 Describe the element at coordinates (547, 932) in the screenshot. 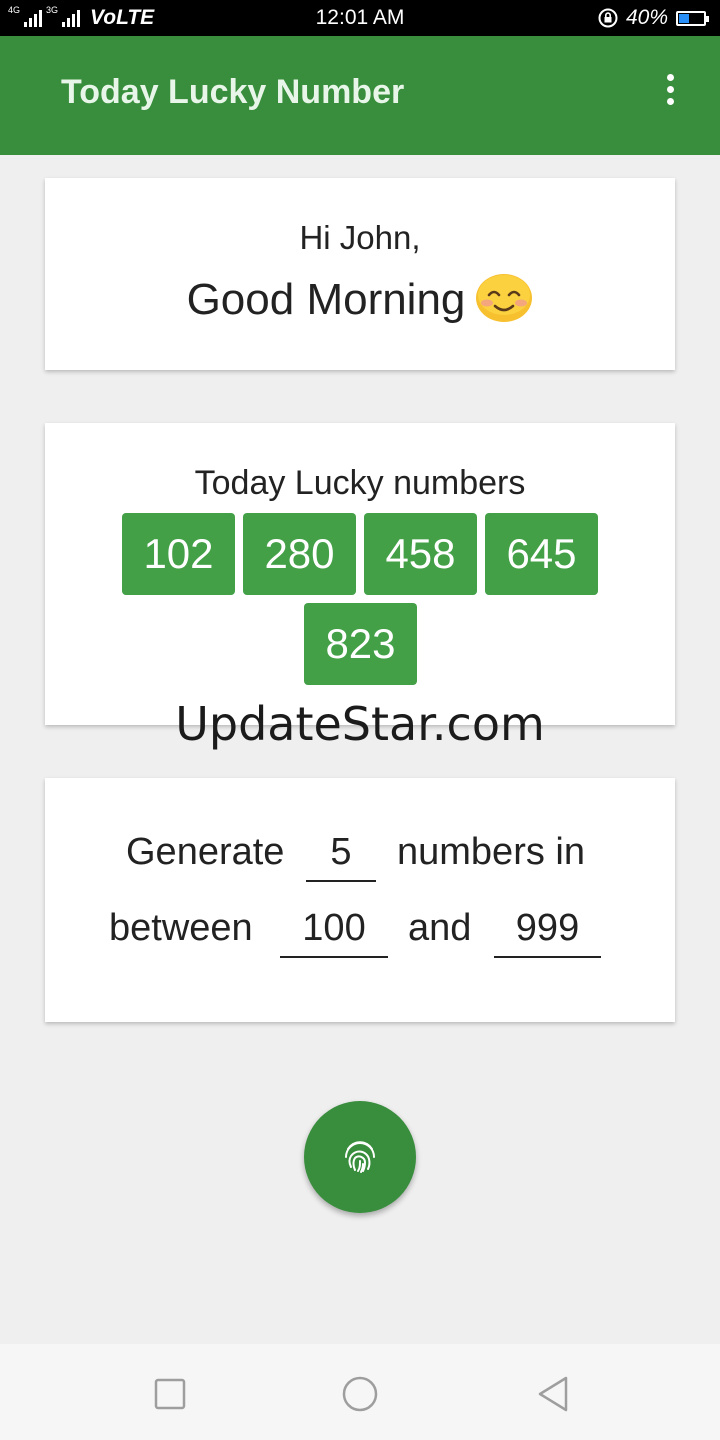

I see `max-field` at that location.